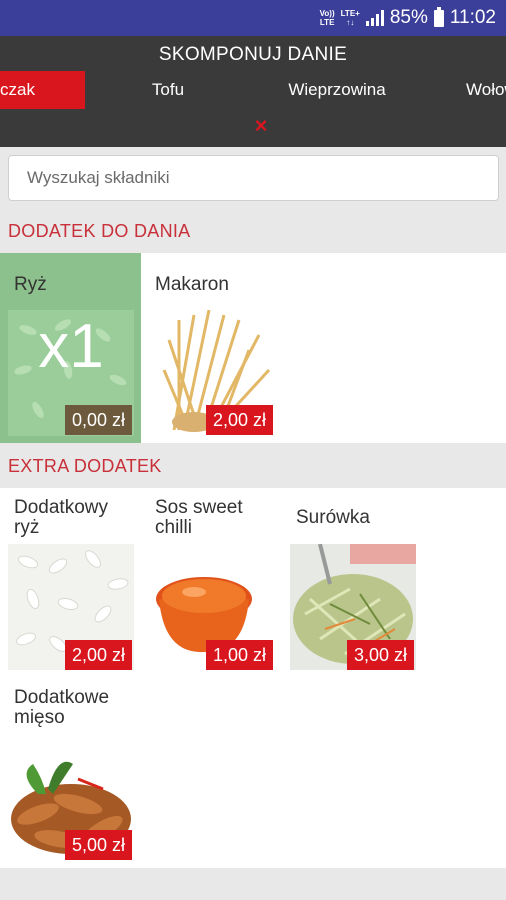 This screenshot has height=900, width=506. Describe the element at coordinates (240, 655) in the screenshot. I see `price-badge: 1,00 zł` at that location.